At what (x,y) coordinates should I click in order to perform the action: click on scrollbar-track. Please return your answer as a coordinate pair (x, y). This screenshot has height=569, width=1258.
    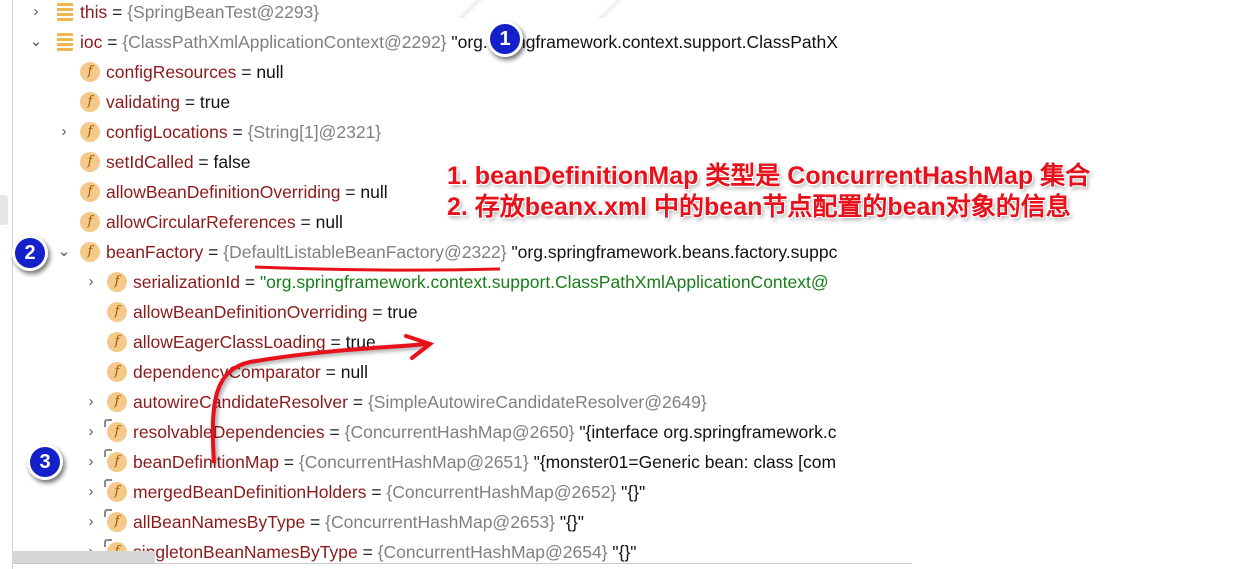
    Looking at the image, I should click on (462, 563).